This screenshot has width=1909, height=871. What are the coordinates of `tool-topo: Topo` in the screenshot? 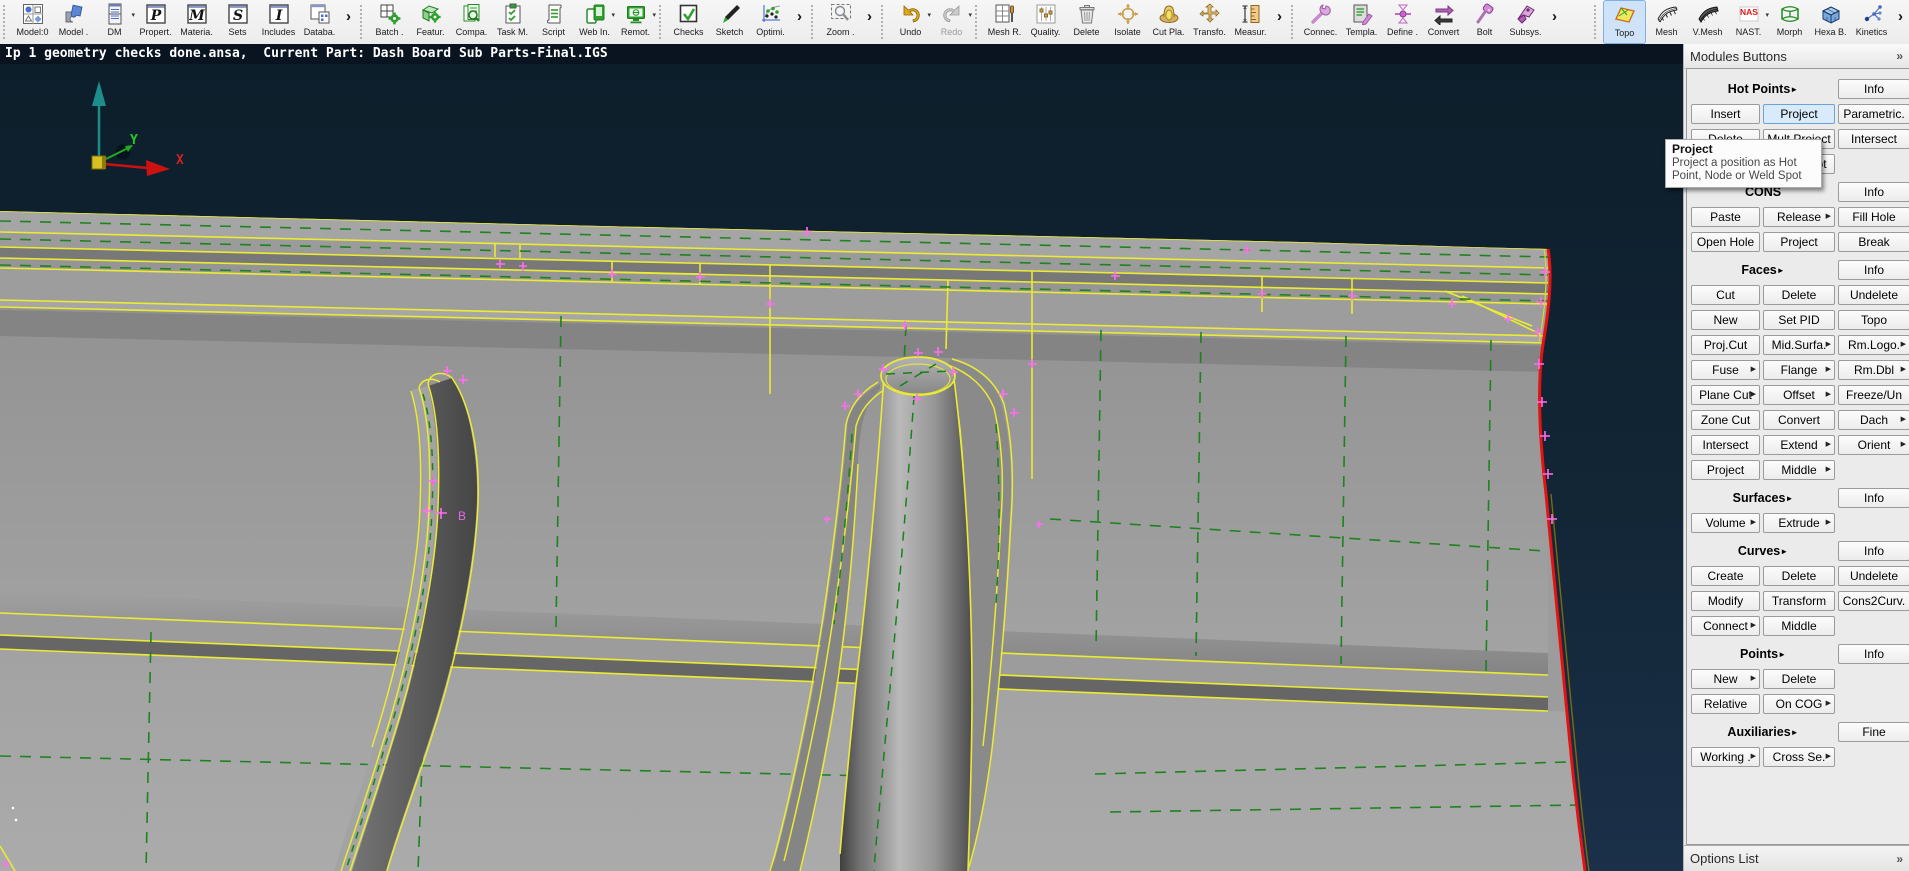 It's located at (1624, 22).